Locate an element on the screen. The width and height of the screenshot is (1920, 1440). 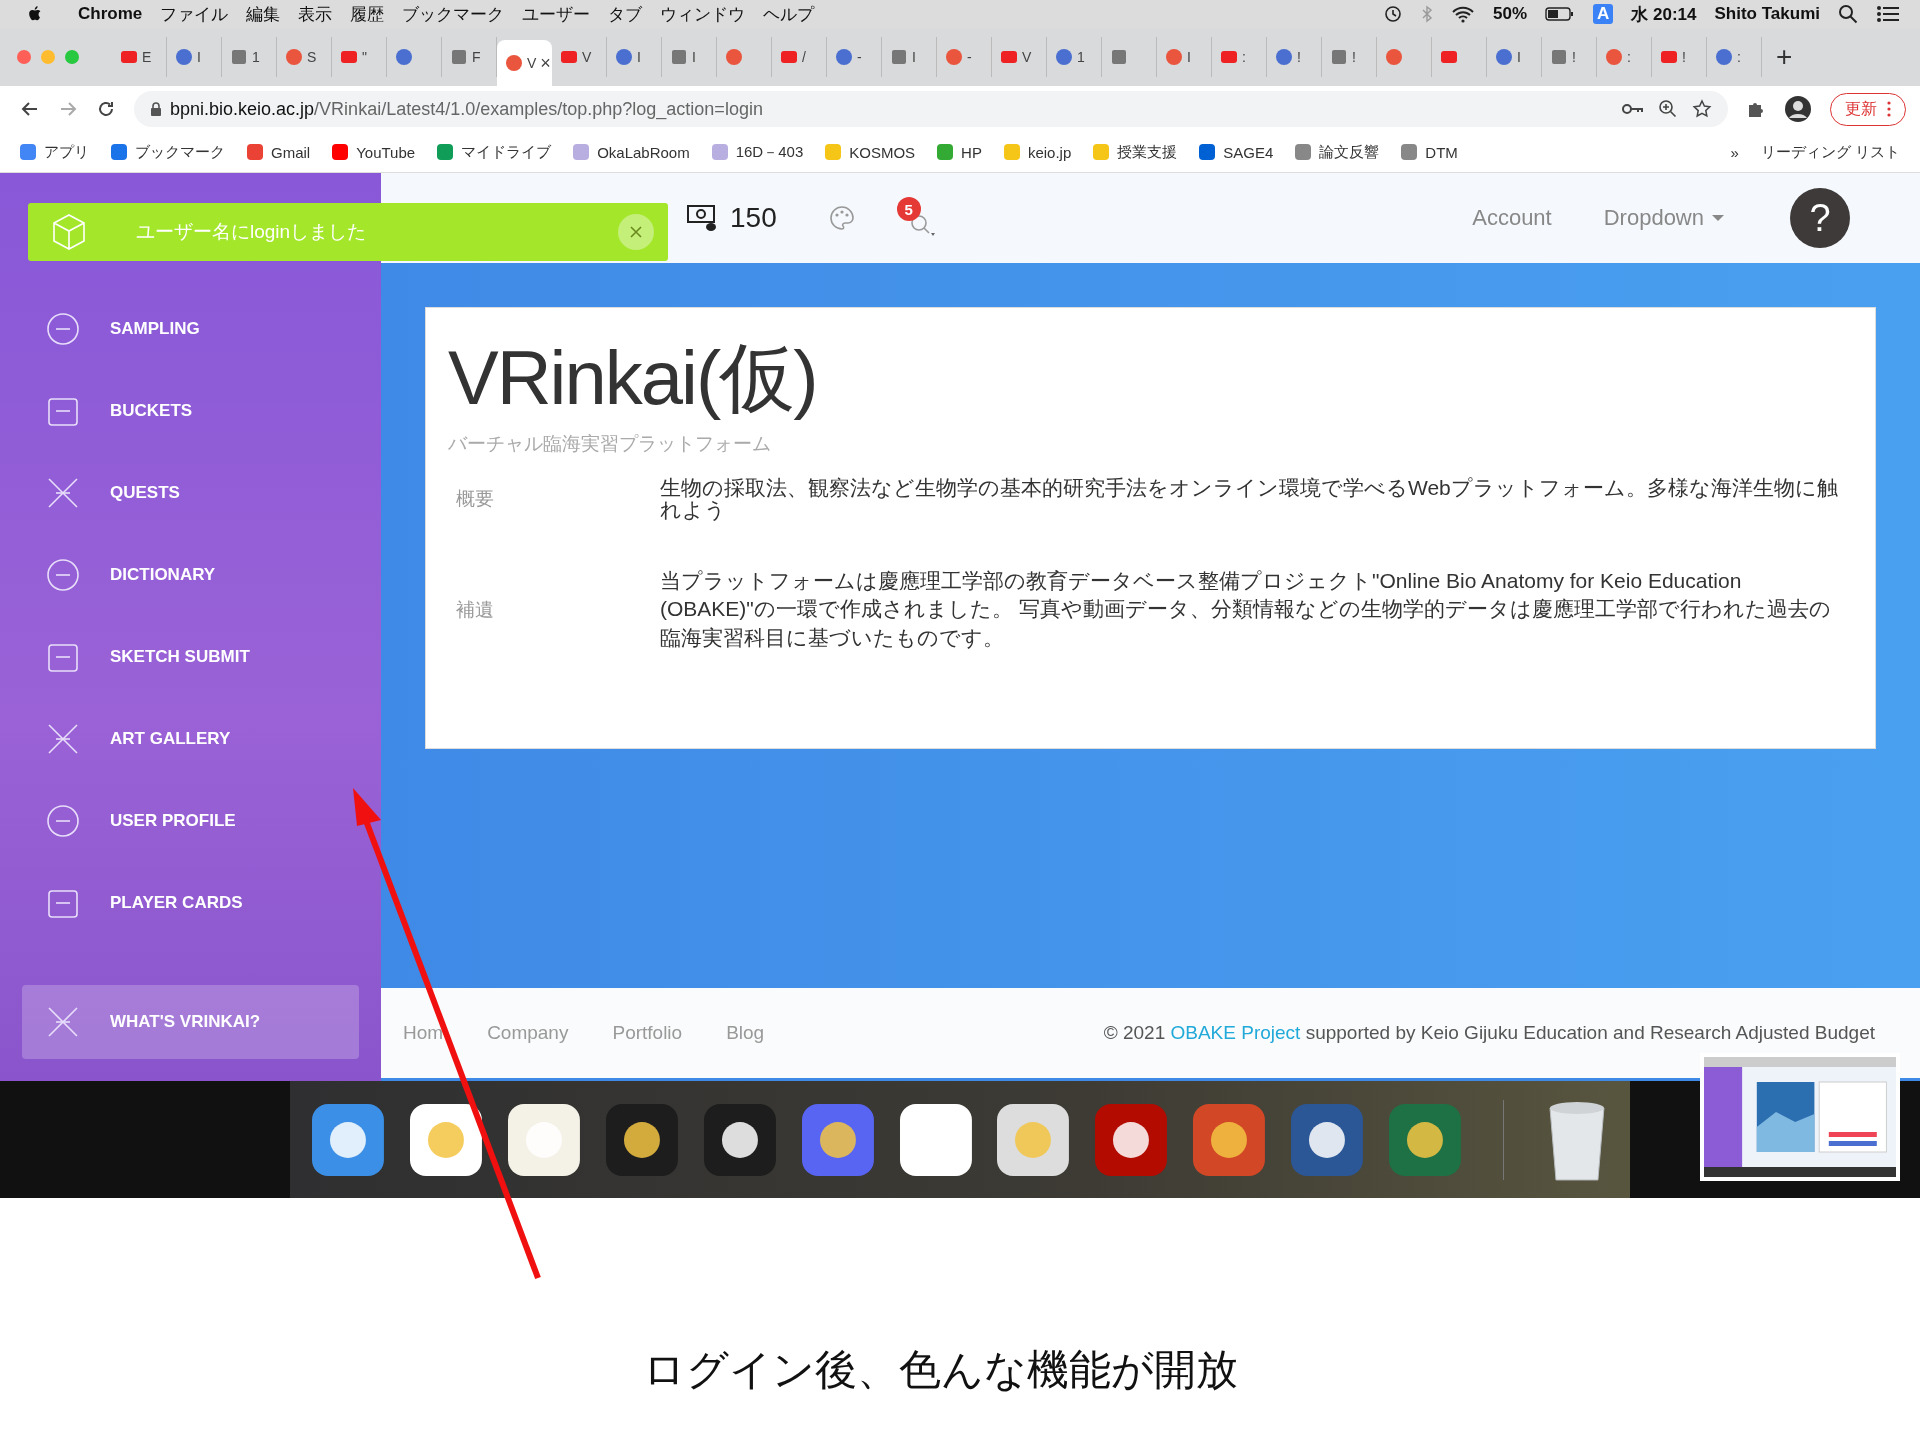
bookmark-item: HP is located at coordinates (959, 152).